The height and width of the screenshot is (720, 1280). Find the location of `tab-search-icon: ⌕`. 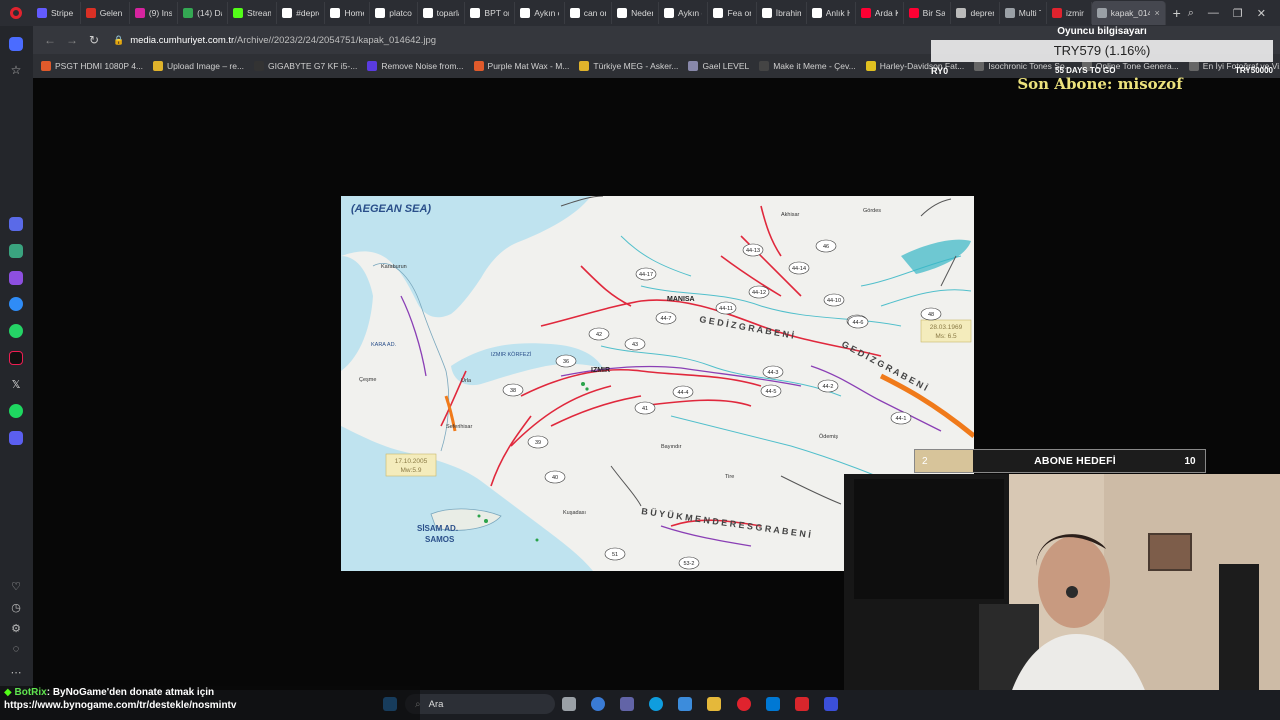

tab-search-icon: ⌕ is located at coordinates (1191, 13).